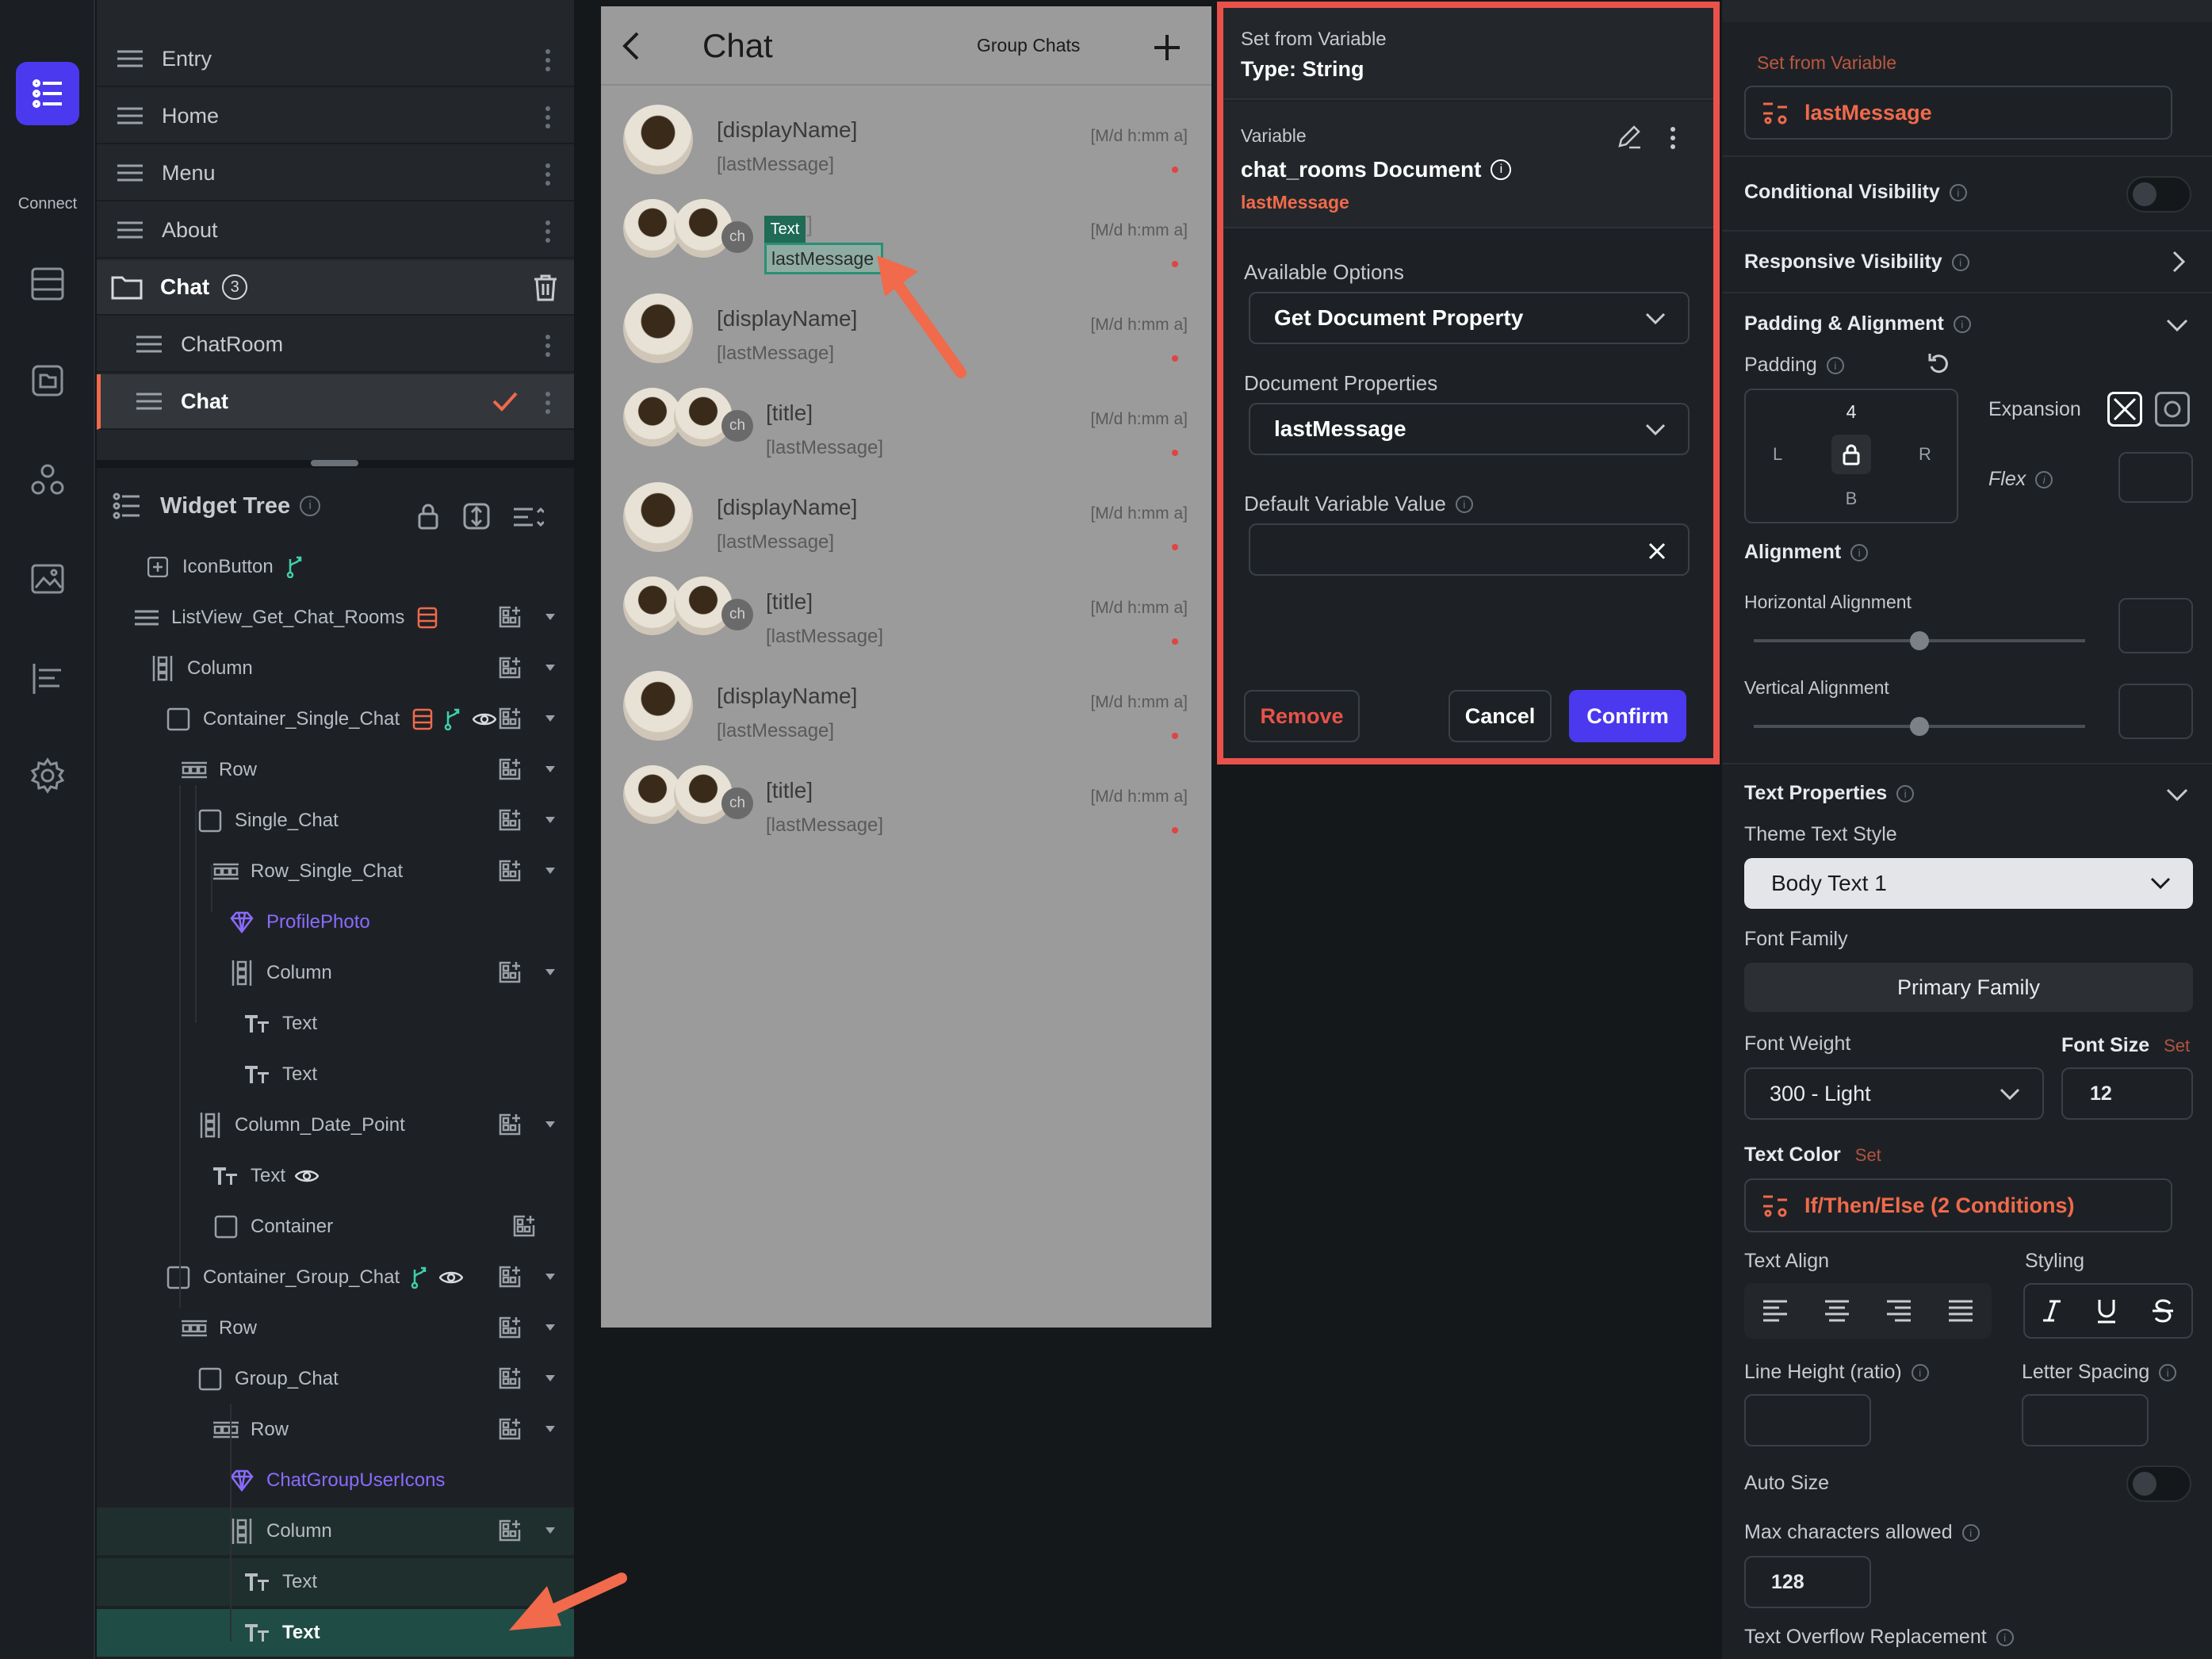 Image resolution: width=2212 pixels, height=1659 pixels. What do you see at coordinates (335, 719) in the screenshot?
I see `tree-node-container: Container_Single_Chat` at bounding box center [335, 719].